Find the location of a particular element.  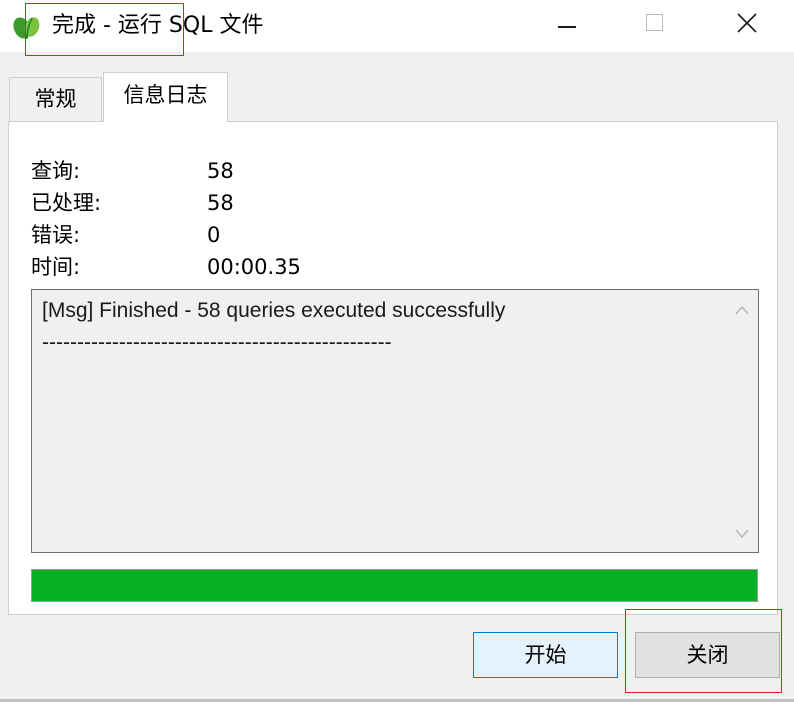

stat-value-time: 00:00.35 is located at coordinates (254, 267).